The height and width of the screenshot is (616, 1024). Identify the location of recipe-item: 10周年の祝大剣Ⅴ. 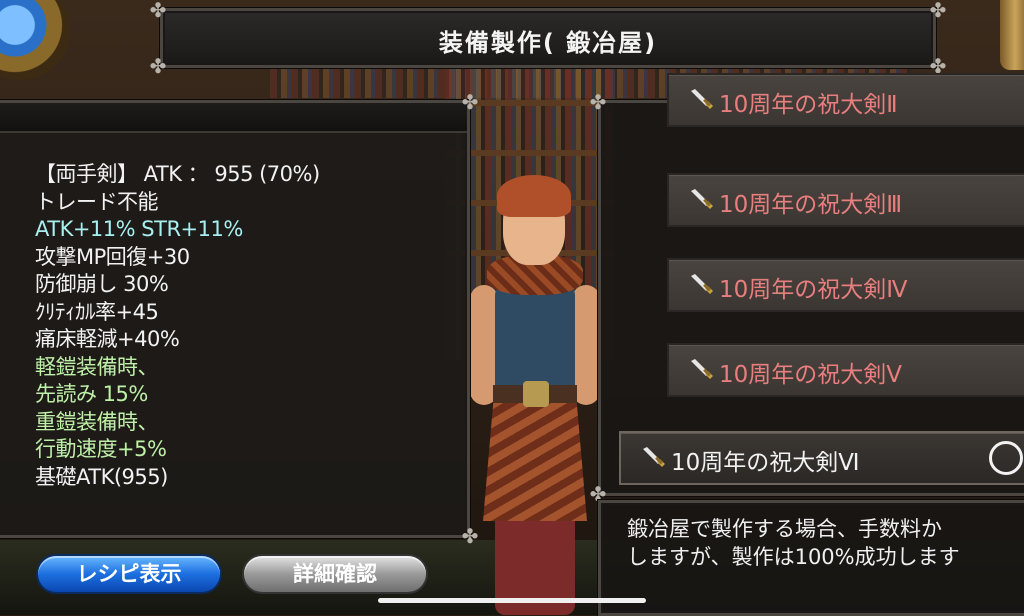
(845, 370).